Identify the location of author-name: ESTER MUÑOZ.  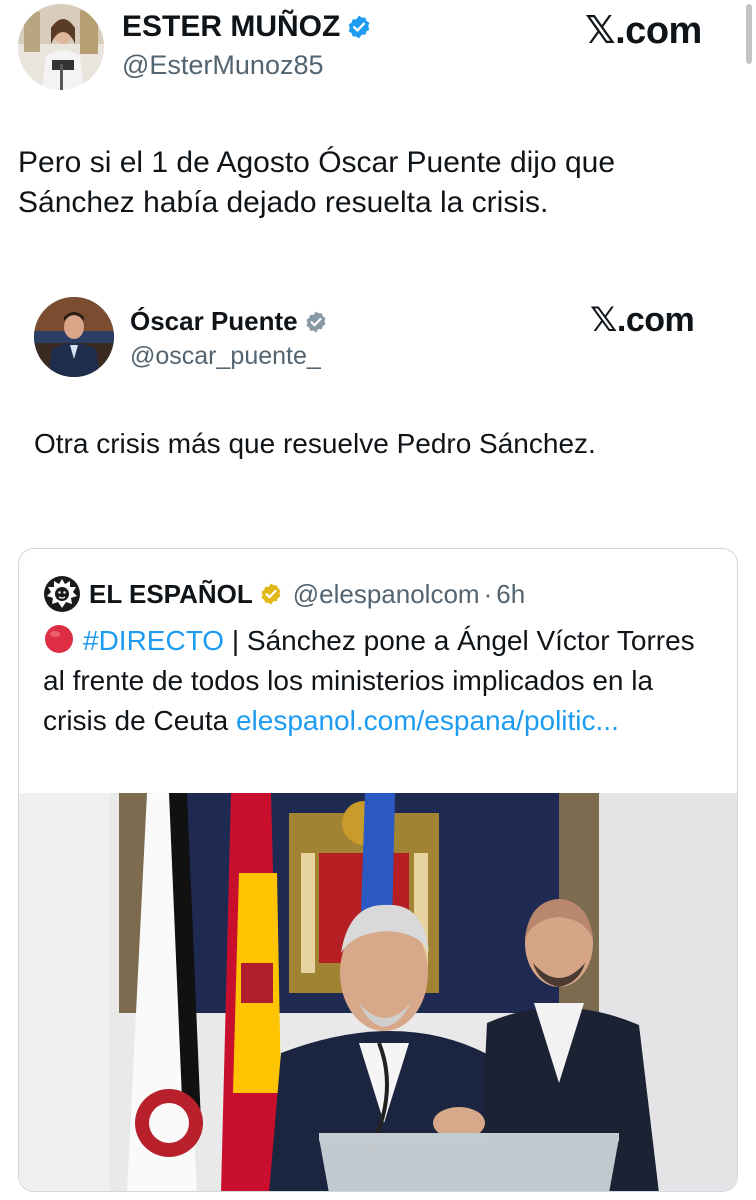
(247, 27).